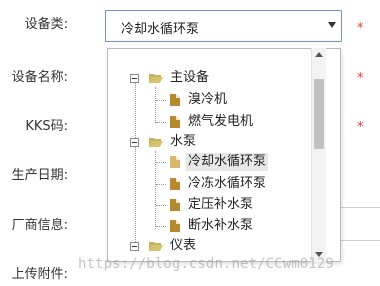 The height and width of the screenshot is (286, 380). I want to click on equipment-type-select: 冷却水循环泵, so click(223, 26).